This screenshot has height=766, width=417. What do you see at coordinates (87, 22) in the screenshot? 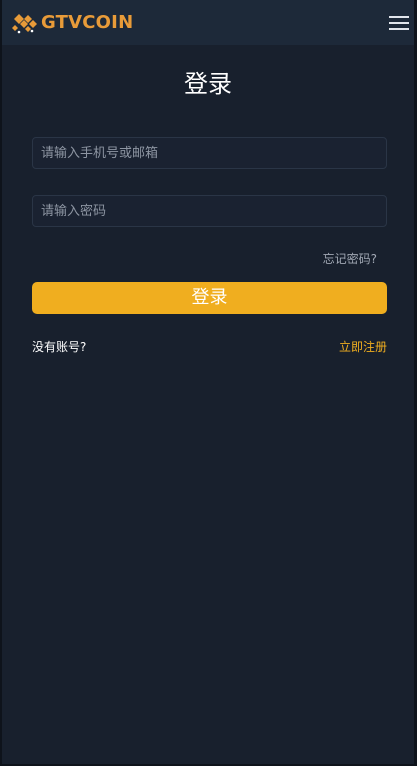
I see `brand-name: GTVCOIN` at bounding box center [87, 22].